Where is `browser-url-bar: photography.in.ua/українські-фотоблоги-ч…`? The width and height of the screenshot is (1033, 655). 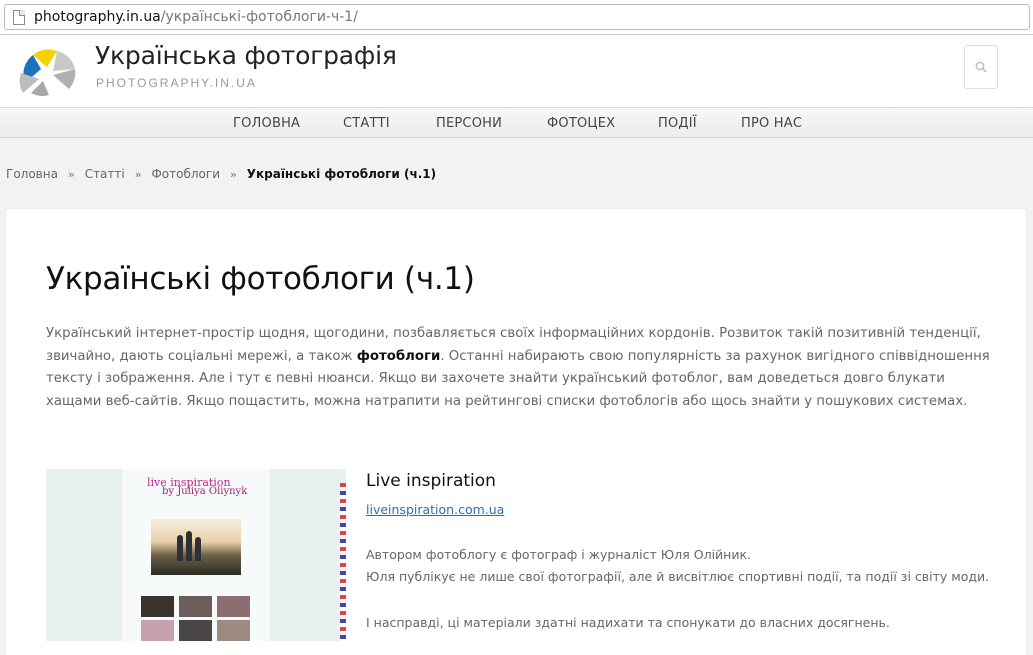
browser-url-bar: photography.in.ua/українські-фотоблоги-ч… is located at coordinates (516, 17).